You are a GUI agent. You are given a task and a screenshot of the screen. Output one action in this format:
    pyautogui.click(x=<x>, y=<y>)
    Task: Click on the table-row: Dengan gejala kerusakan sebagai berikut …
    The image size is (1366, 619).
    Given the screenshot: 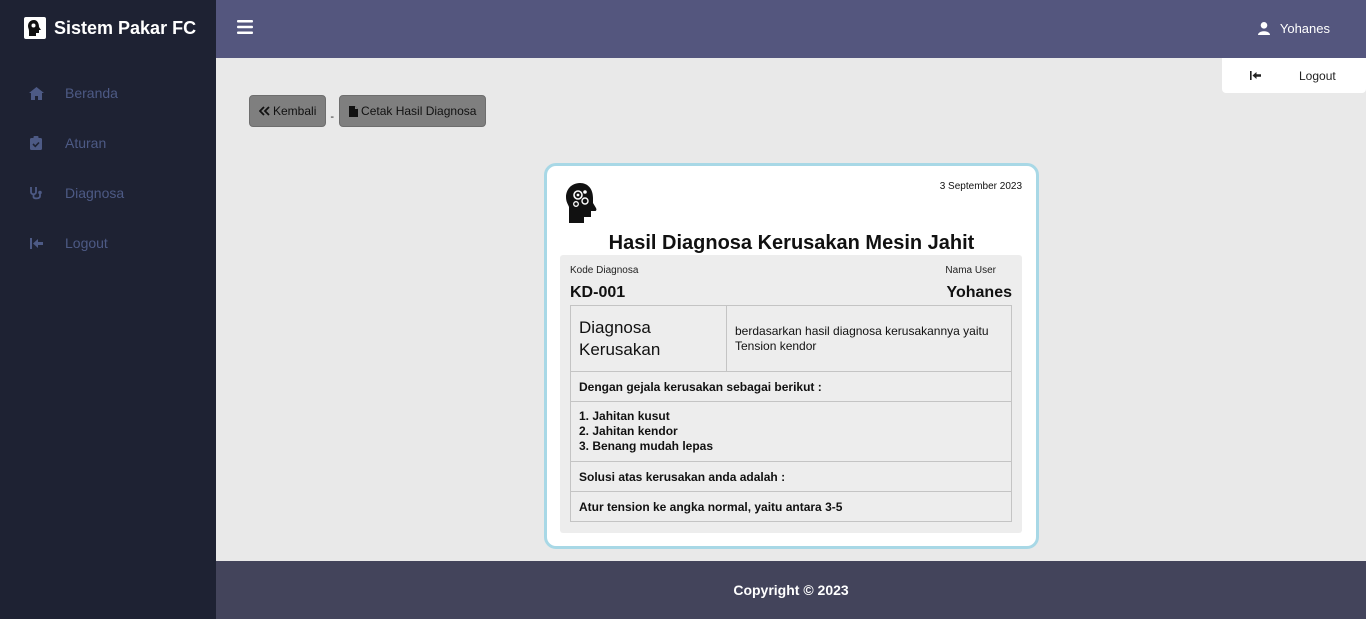 What is the action you would take?
    pyautogui.click(x=791, y=386)
    